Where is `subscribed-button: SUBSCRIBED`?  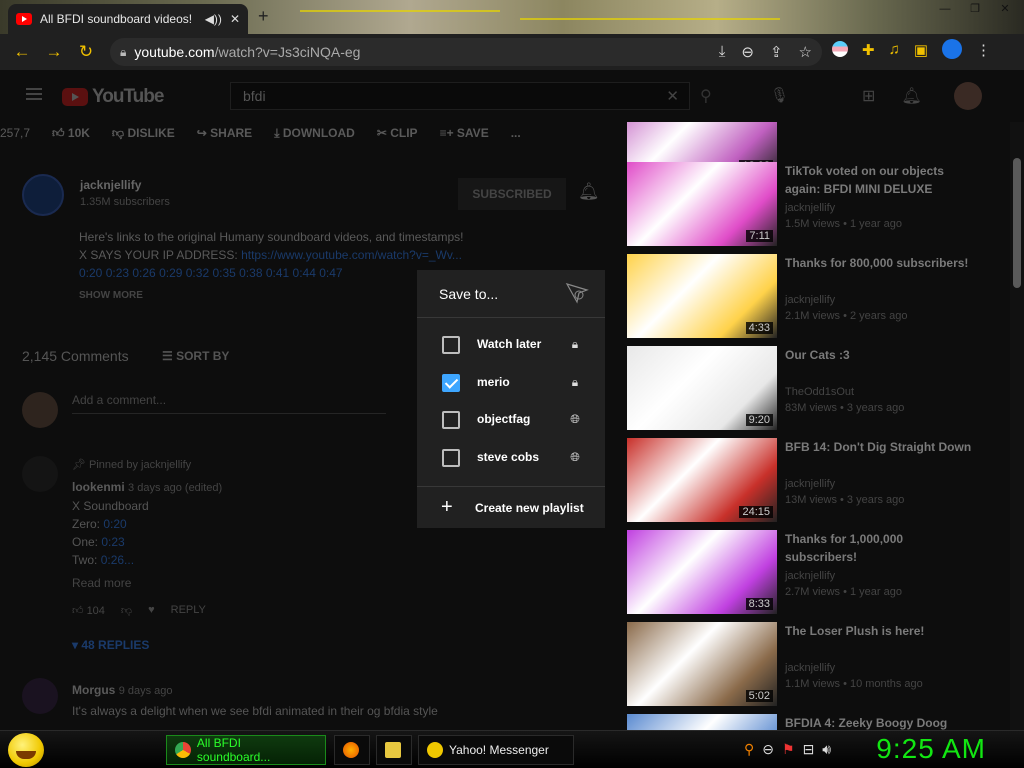 subscribed-button: SUBSCRIBED is located at coordinates (512, 194).